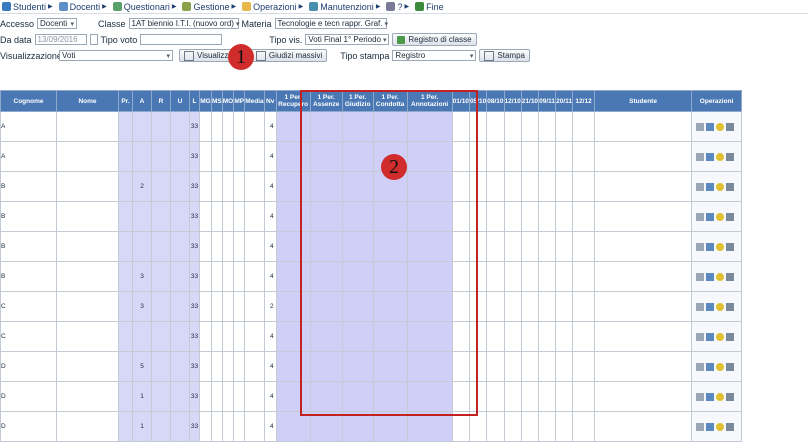 The image size is (808, 442). What do you see at coordinates (27, 7) in the screenshot?
I see `menu-item-0: Studenti ▶` at bounding box center [27, 7].